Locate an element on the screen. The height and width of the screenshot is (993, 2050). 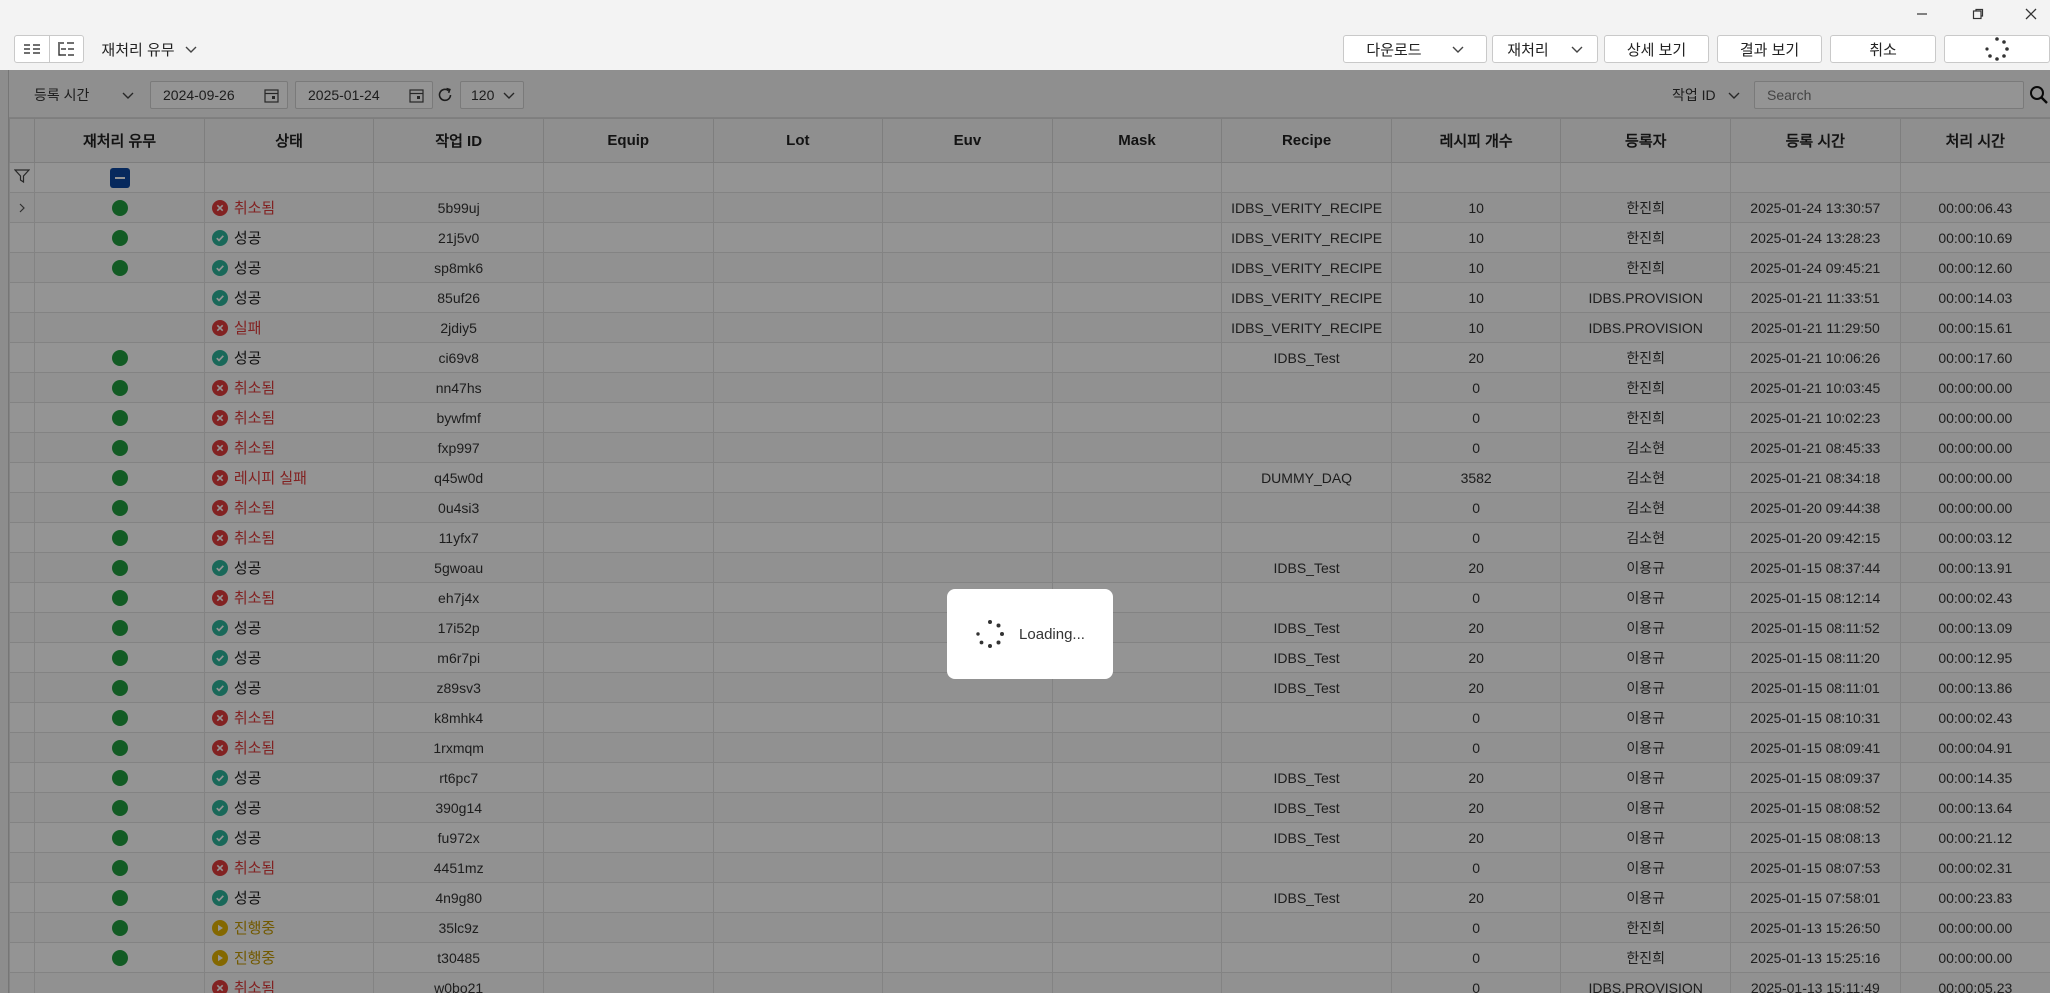
view-tree-button is located at coordinates (66, 49).